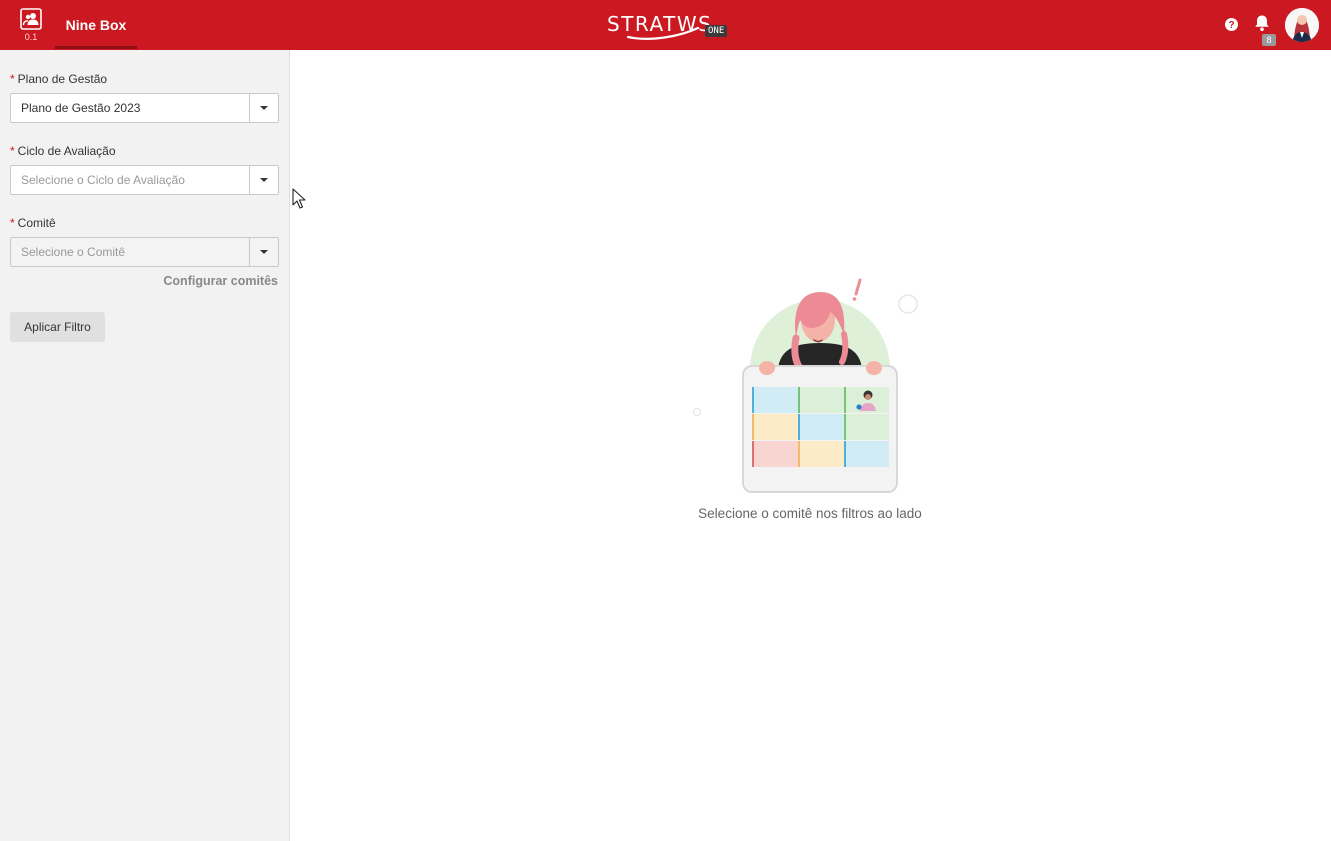  I want to click on active-tab-indicator, so click(96, 47).